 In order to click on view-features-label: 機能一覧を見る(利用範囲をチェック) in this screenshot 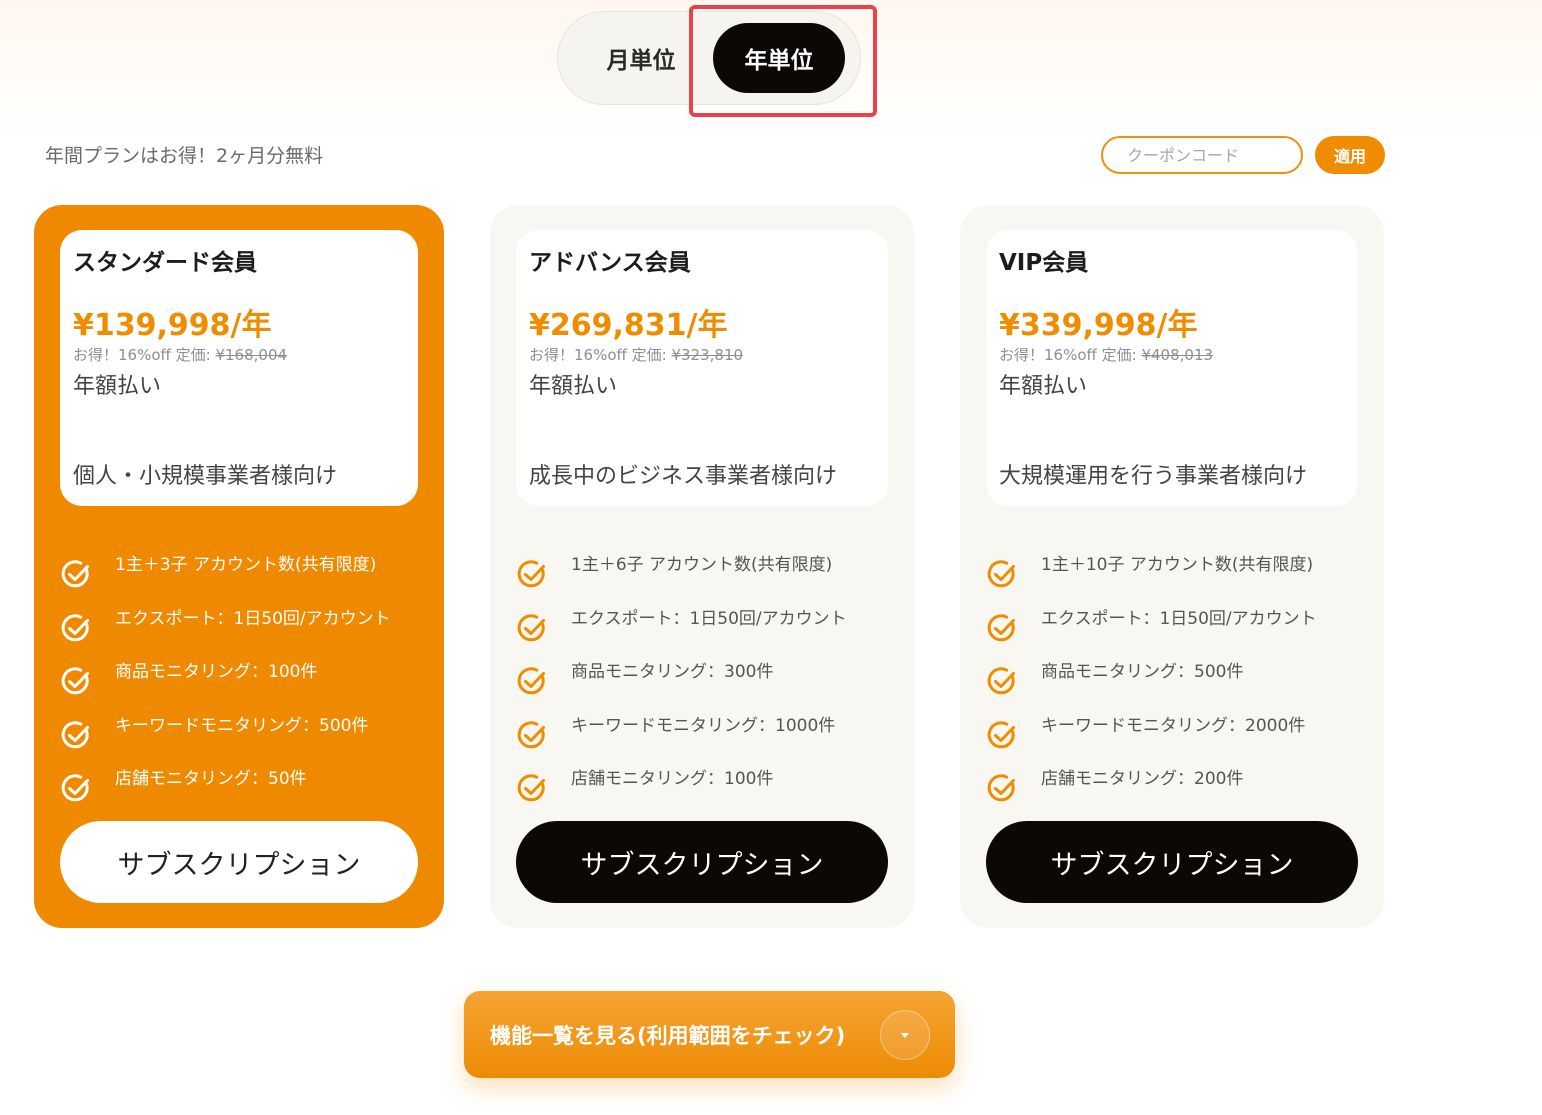, I will do `click(668, 1035)`.